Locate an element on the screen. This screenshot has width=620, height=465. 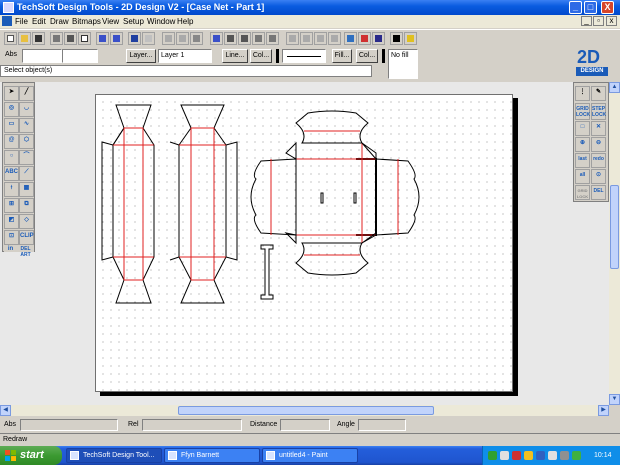
rectangle-tool-icon: ▭ is located at coordinates (11, 125).